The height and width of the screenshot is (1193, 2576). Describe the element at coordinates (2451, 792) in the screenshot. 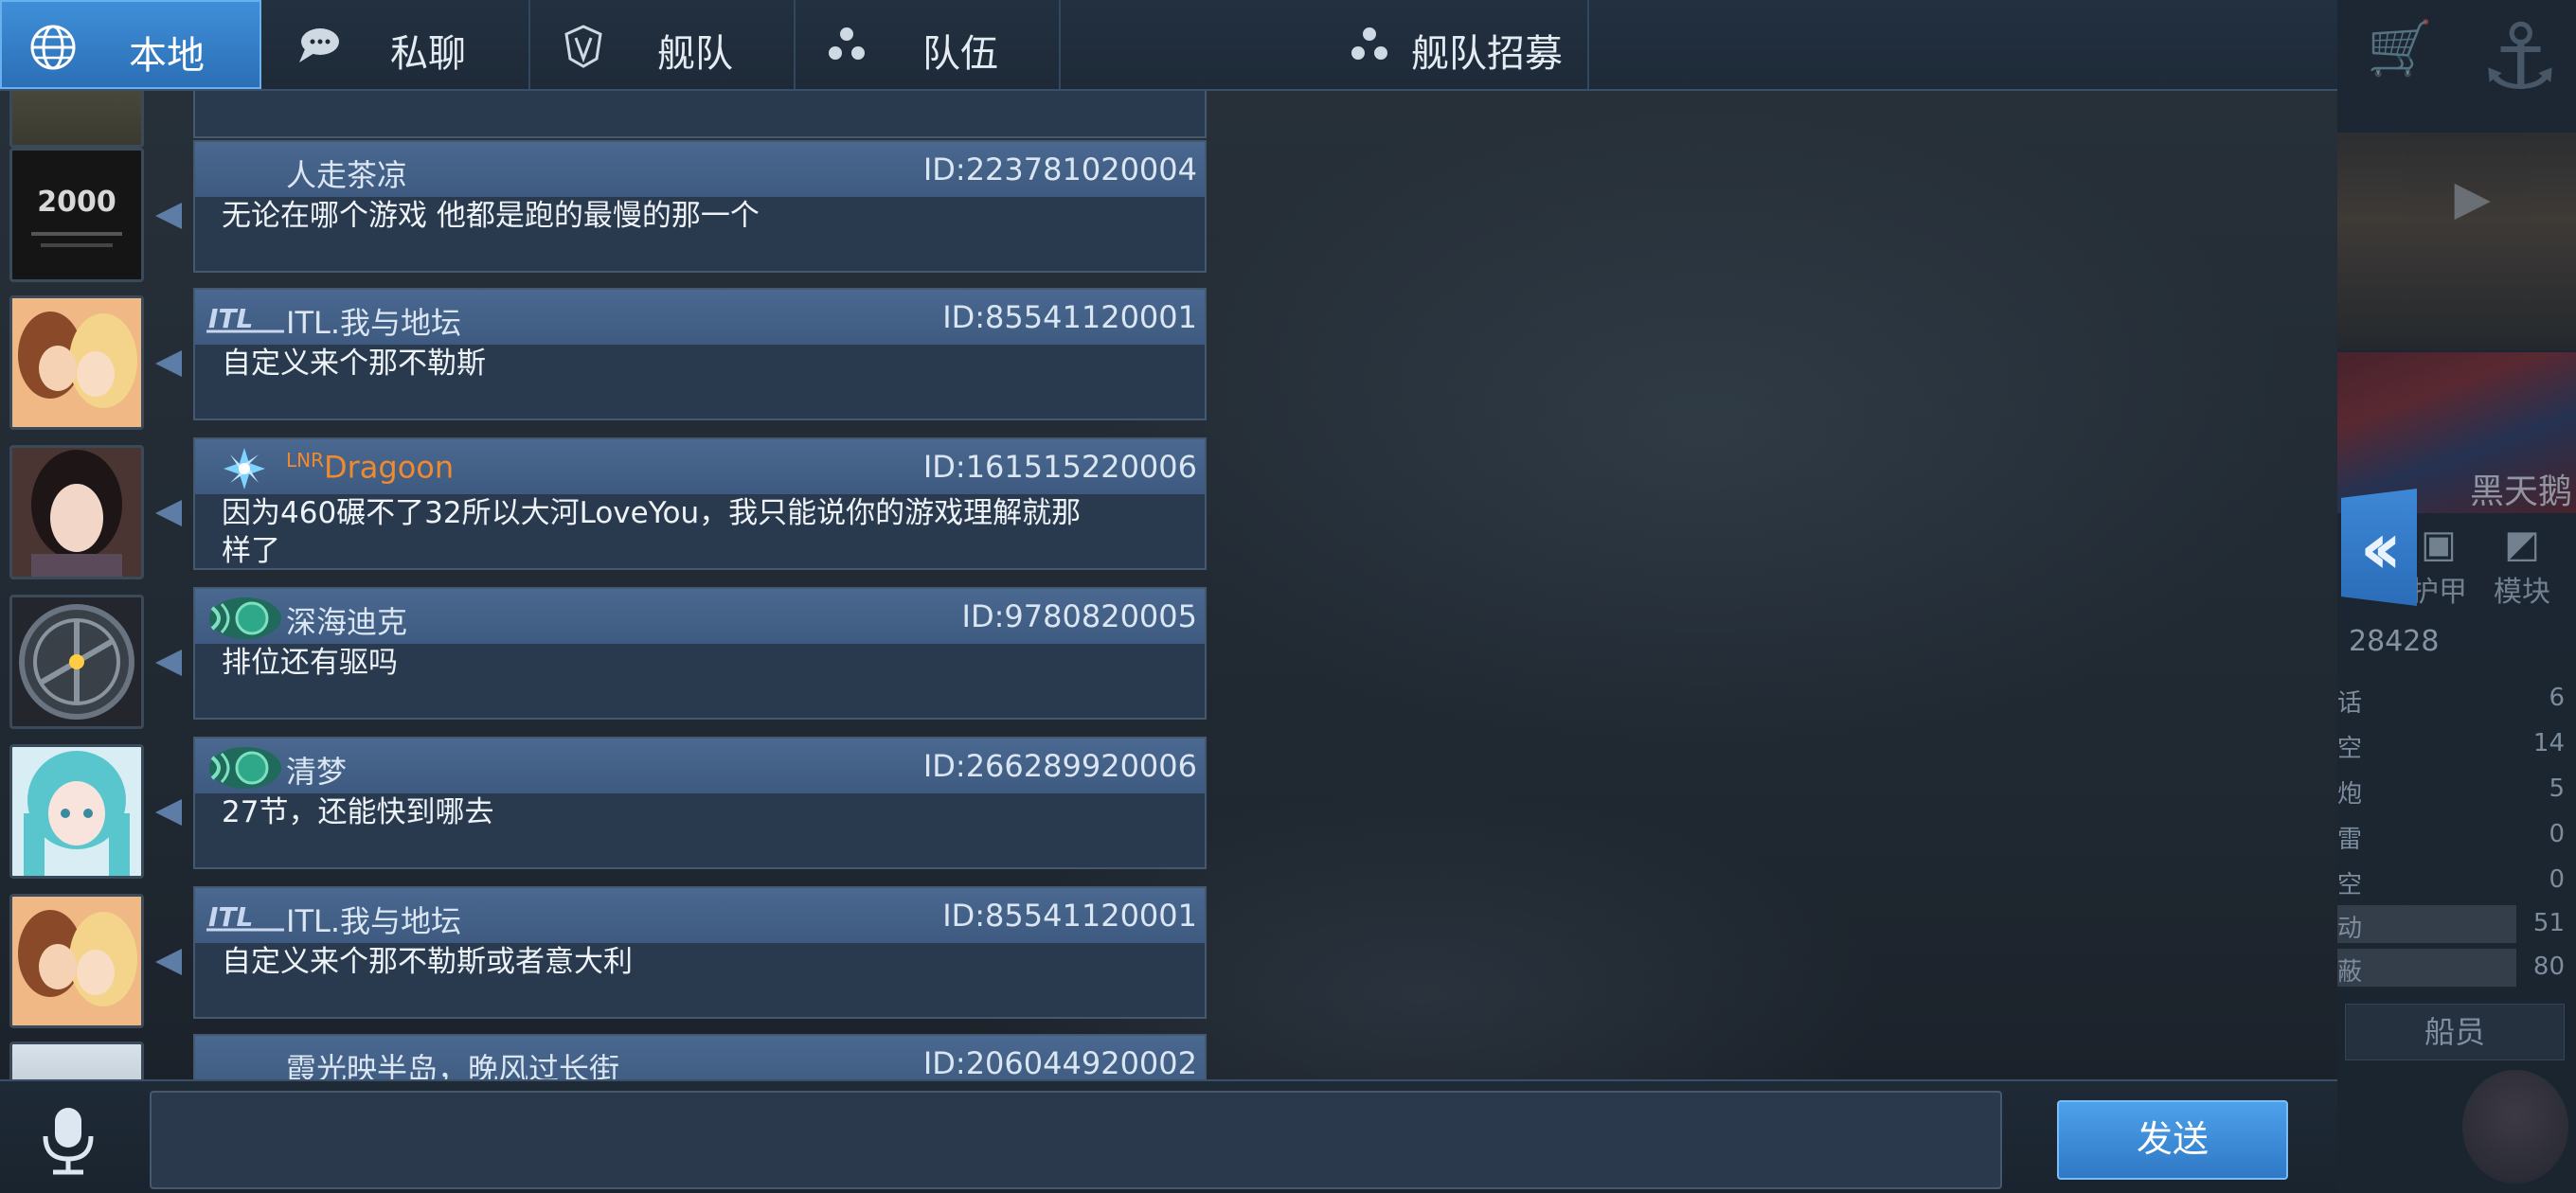

I see `stat-row: 炮 5` at that location.